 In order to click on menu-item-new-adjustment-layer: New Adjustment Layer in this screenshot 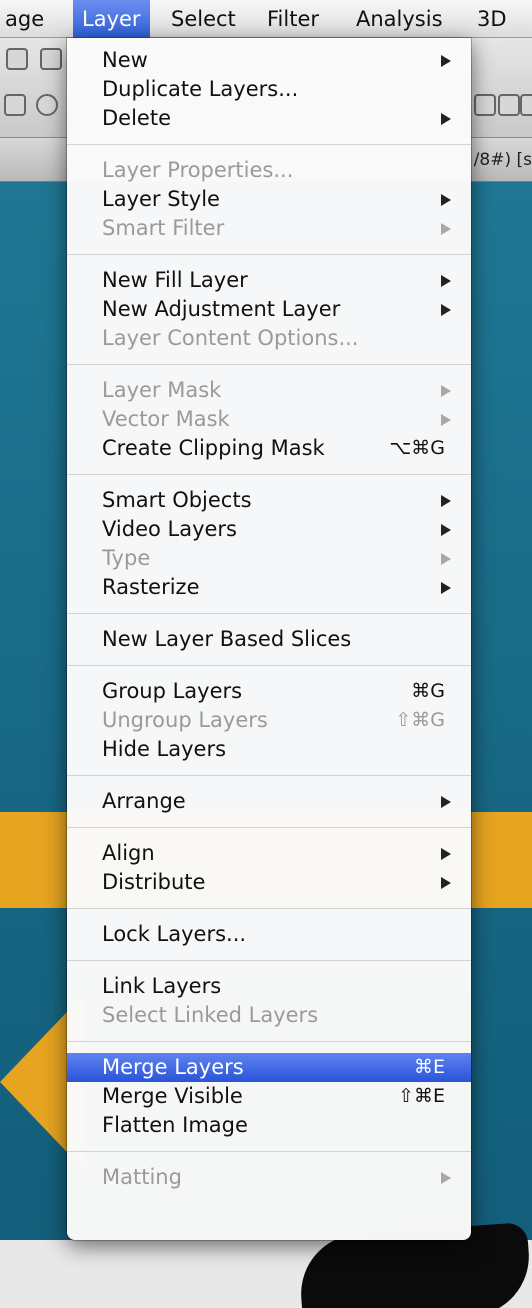, I will do `click(269, 309)`.